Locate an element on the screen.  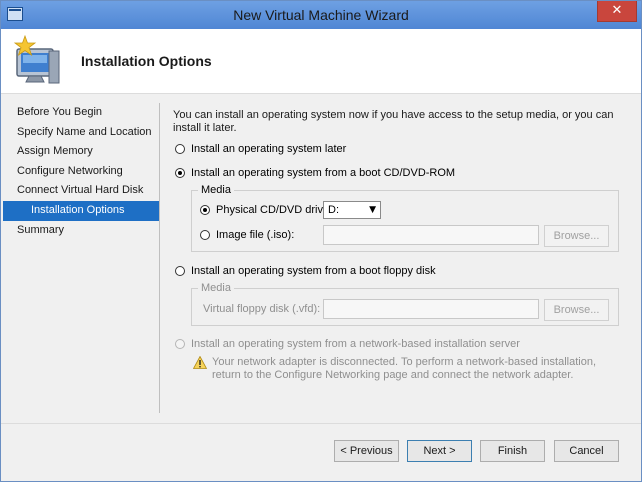
window-title: New Virtual Machine Wizard is located at coordinates (321, 15).